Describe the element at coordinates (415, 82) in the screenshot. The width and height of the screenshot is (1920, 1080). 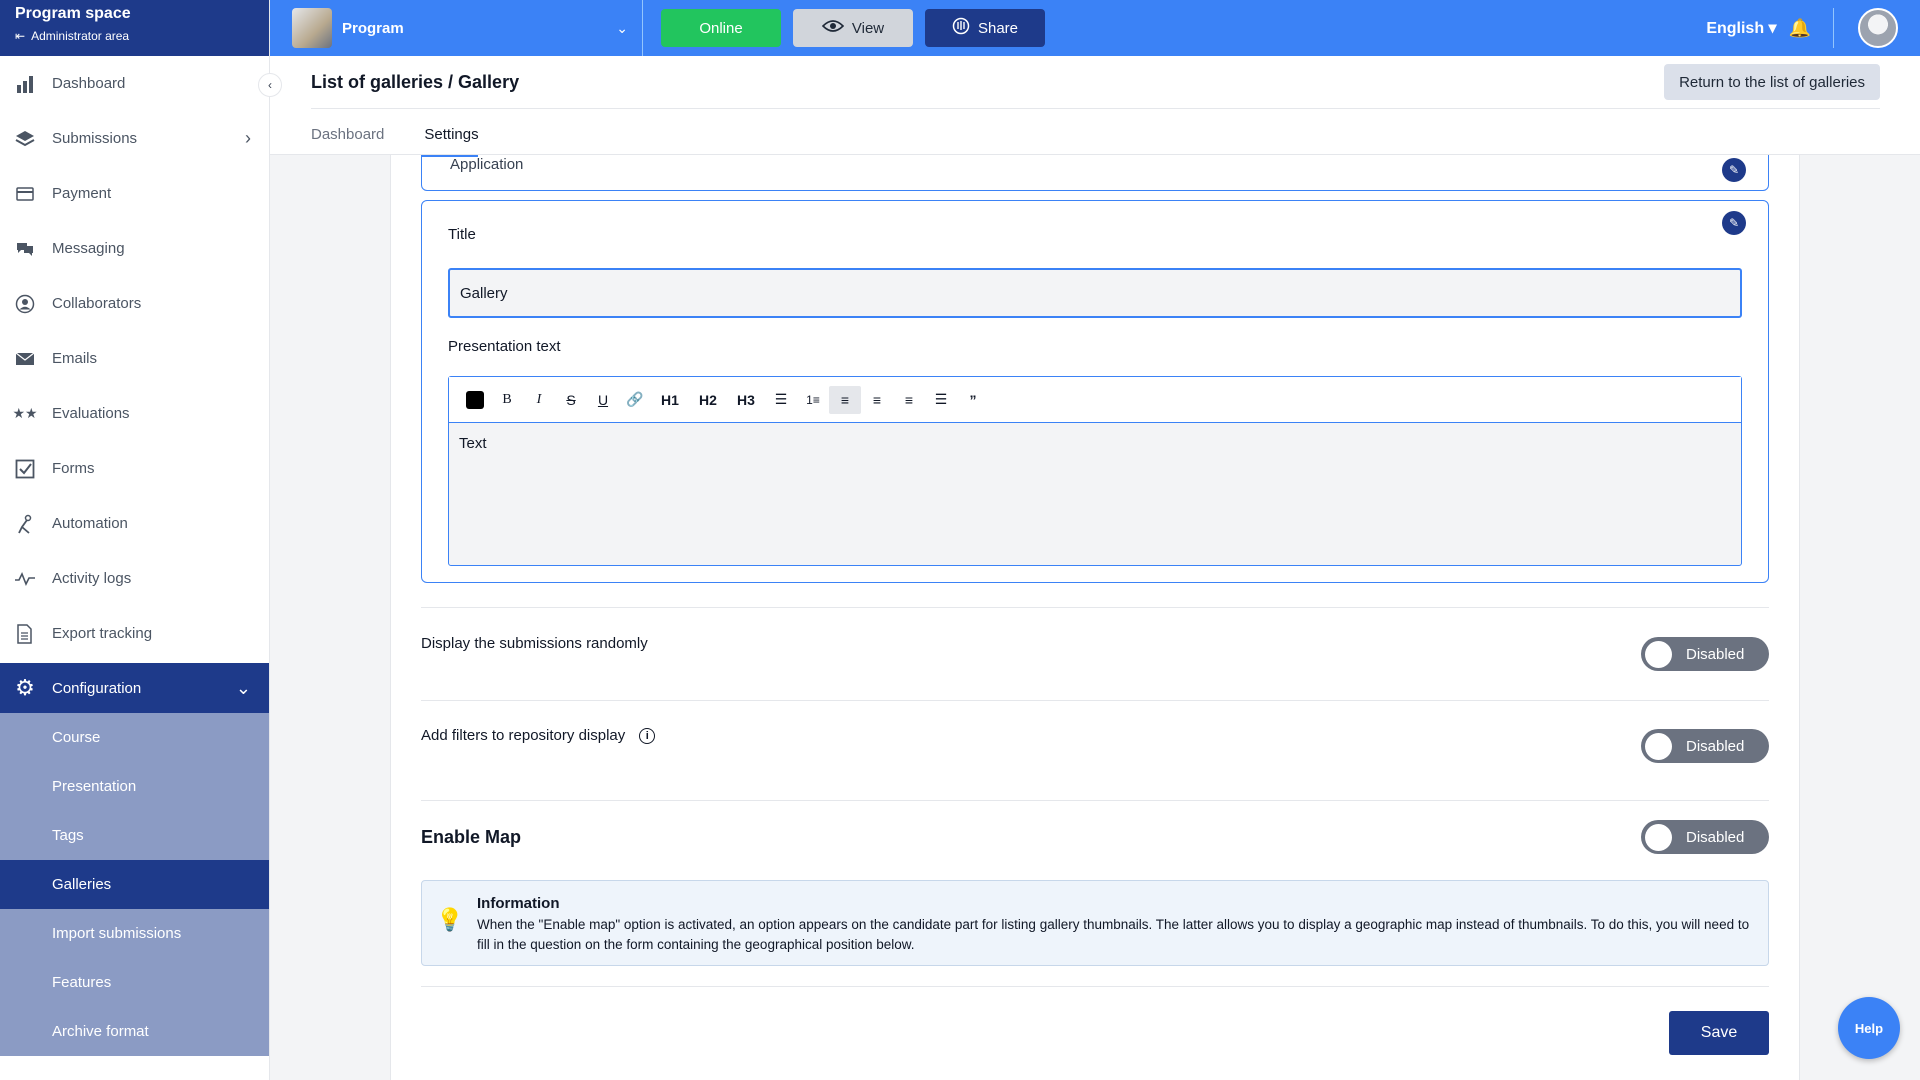
I see `breadcrumb: List of galleries / Gallery` at that location.